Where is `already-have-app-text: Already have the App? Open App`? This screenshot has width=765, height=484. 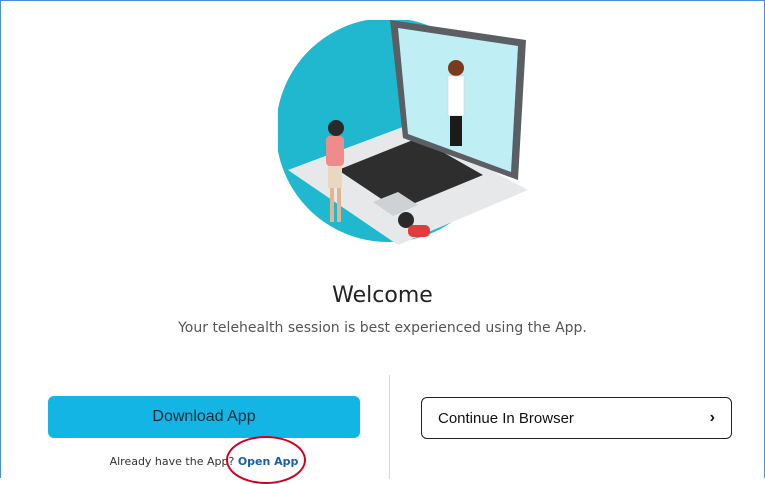
already-have-app-text: Already have the App? Open App is located at coordinates (204, 461).